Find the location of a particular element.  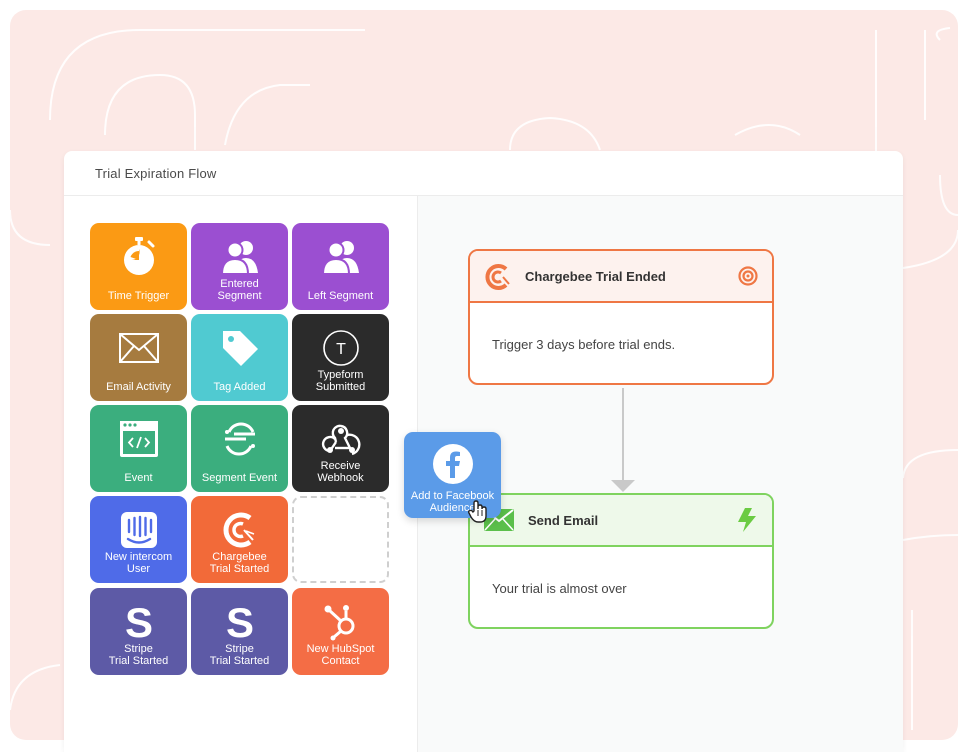

dragging-tile-facebook-audience: Add to Facebook Audience is located at coordinates (452, 477).